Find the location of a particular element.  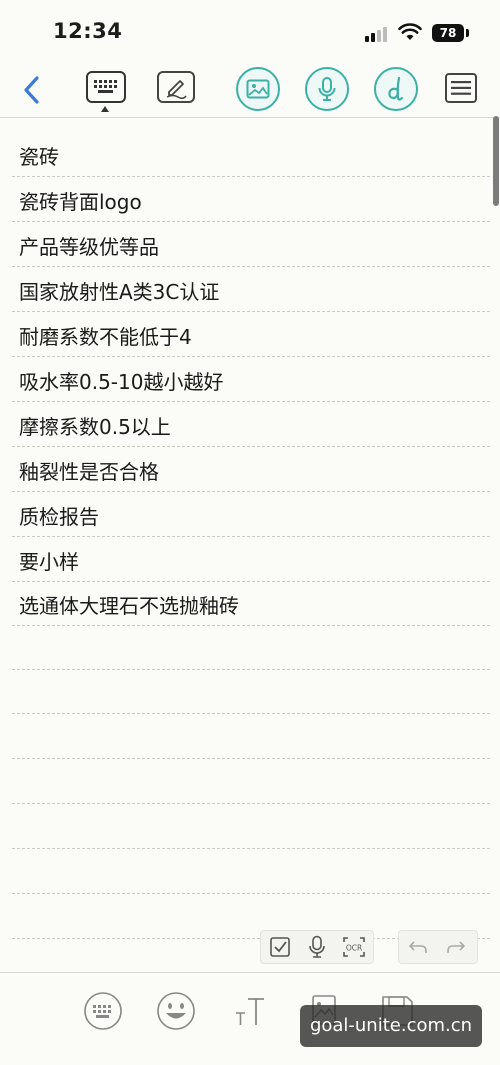

note-toolbar is located at coordinates (250, 90).